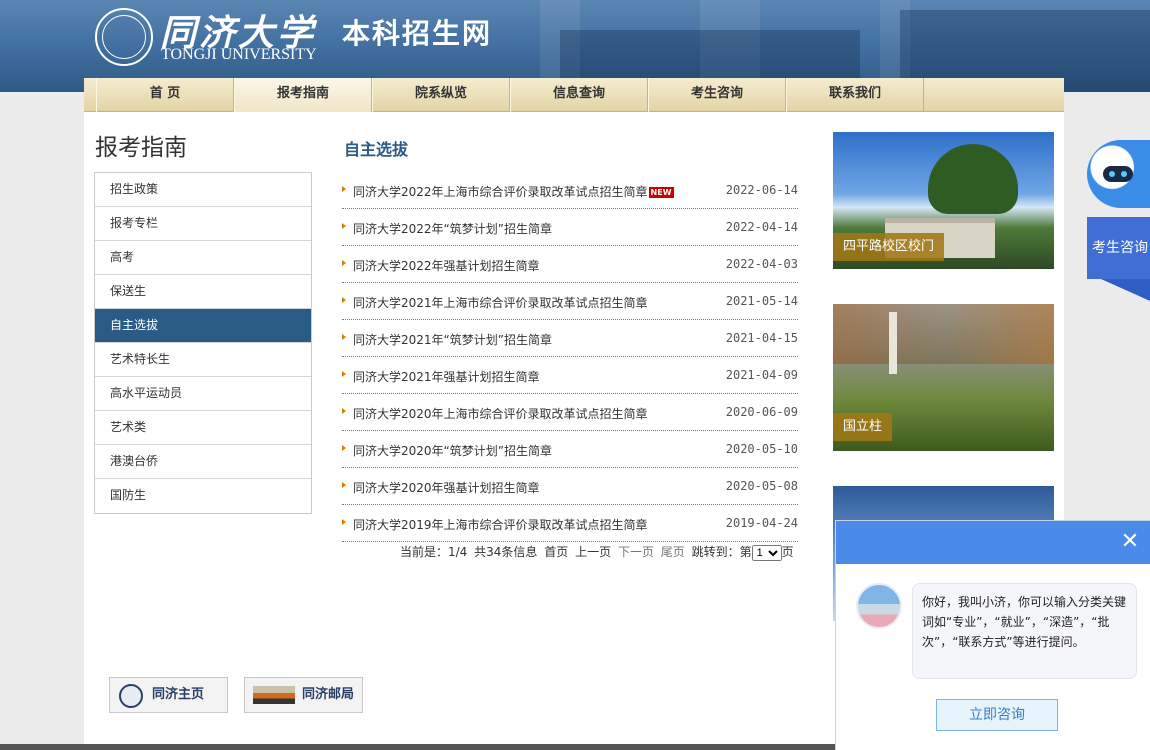 The height and width of the screenshot is (750, 1150). Describe the element at coordinates (761, 227) in the screenshot. I see `news-date: 2022-04-14` at that location.